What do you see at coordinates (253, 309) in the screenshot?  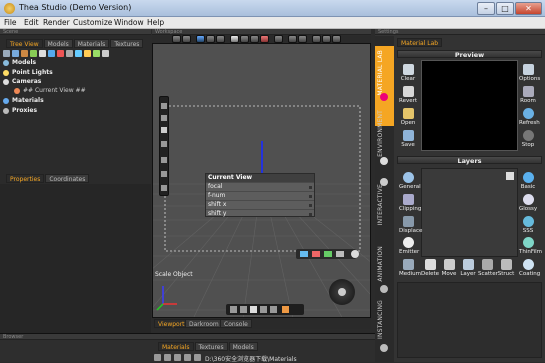 I see `play-anim-icon` at bounding box center [253, 309].